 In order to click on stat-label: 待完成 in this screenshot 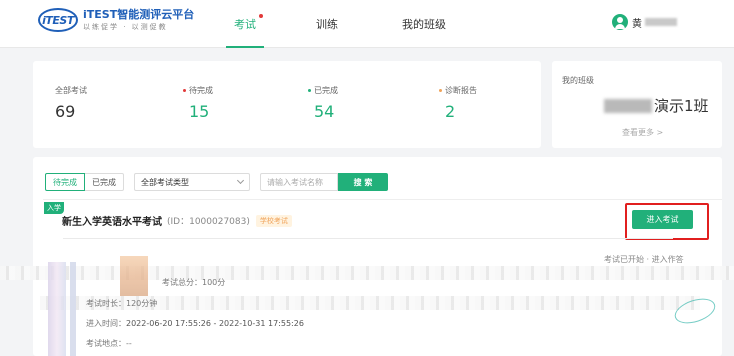, I will do `click(201, 90)`.